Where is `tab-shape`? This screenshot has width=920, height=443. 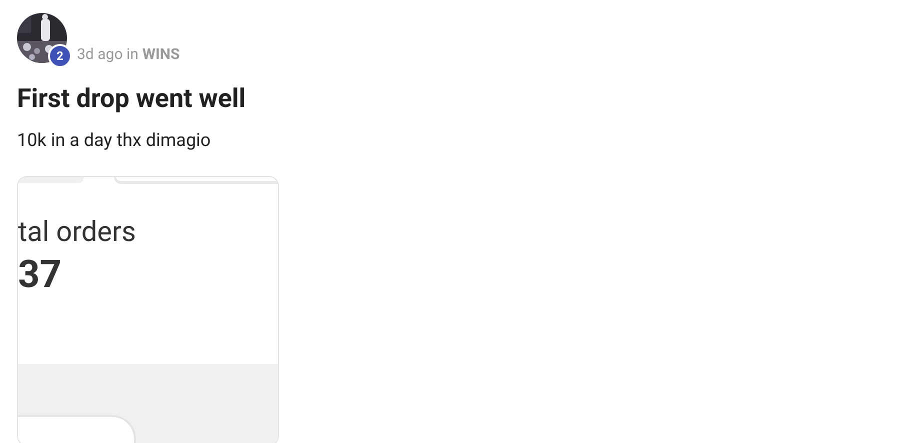
tab-shape is located at coordinates (51, 180).